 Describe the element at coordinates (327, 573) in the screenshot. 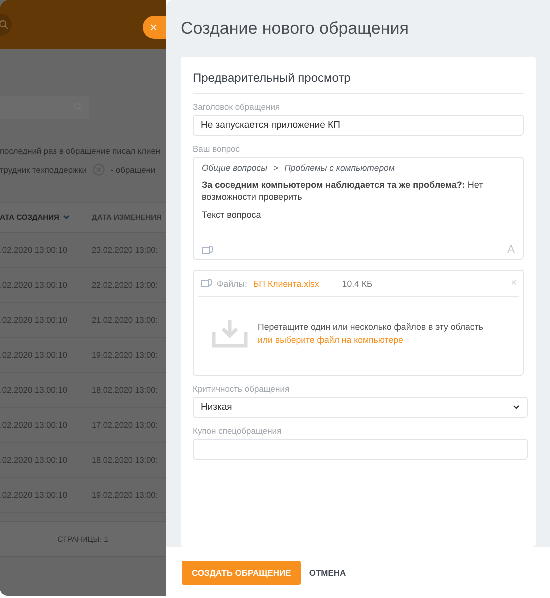

I see `cancel-button: ОТМЕНА` at that location.